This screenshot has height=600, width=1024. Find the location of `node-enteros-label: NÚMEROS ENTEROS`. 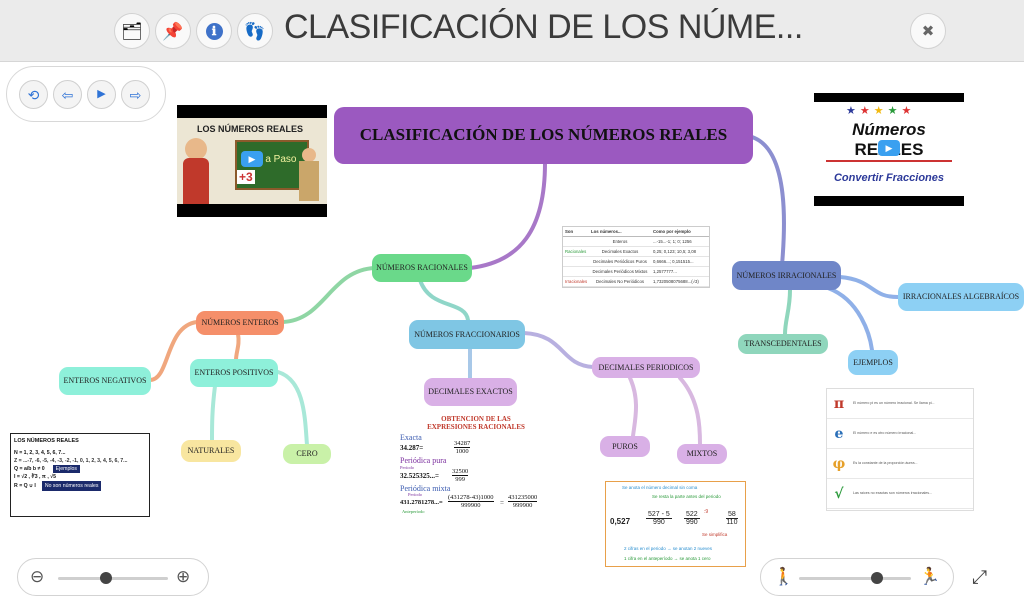

node-enteros-label: NÚMEROS ENTEROS is located at coordinates (240, 323).